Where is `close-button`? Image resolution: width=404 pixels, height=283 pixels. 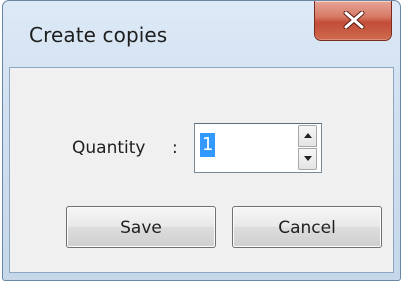 close-button is located at coordinates (353, 21).